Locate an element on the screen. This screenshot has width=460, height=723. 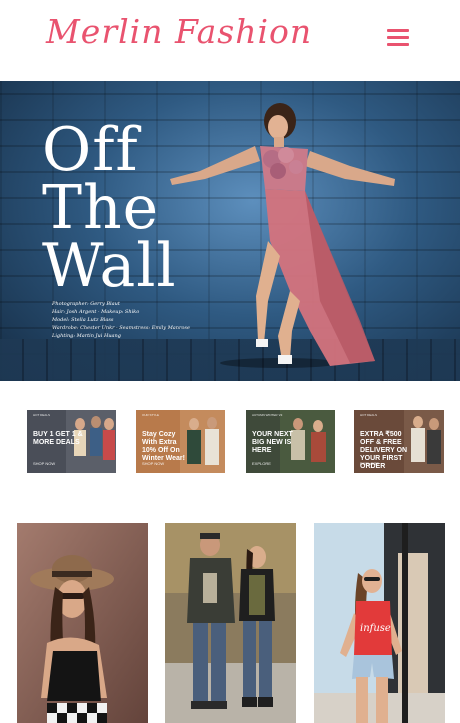
product-tile-hat-woman is located at coordinates (82, 623).